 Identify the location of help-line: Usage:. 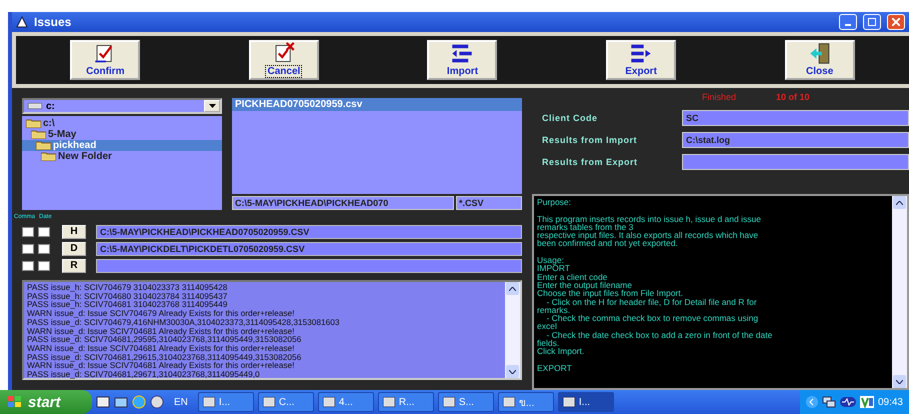
(550, 260).